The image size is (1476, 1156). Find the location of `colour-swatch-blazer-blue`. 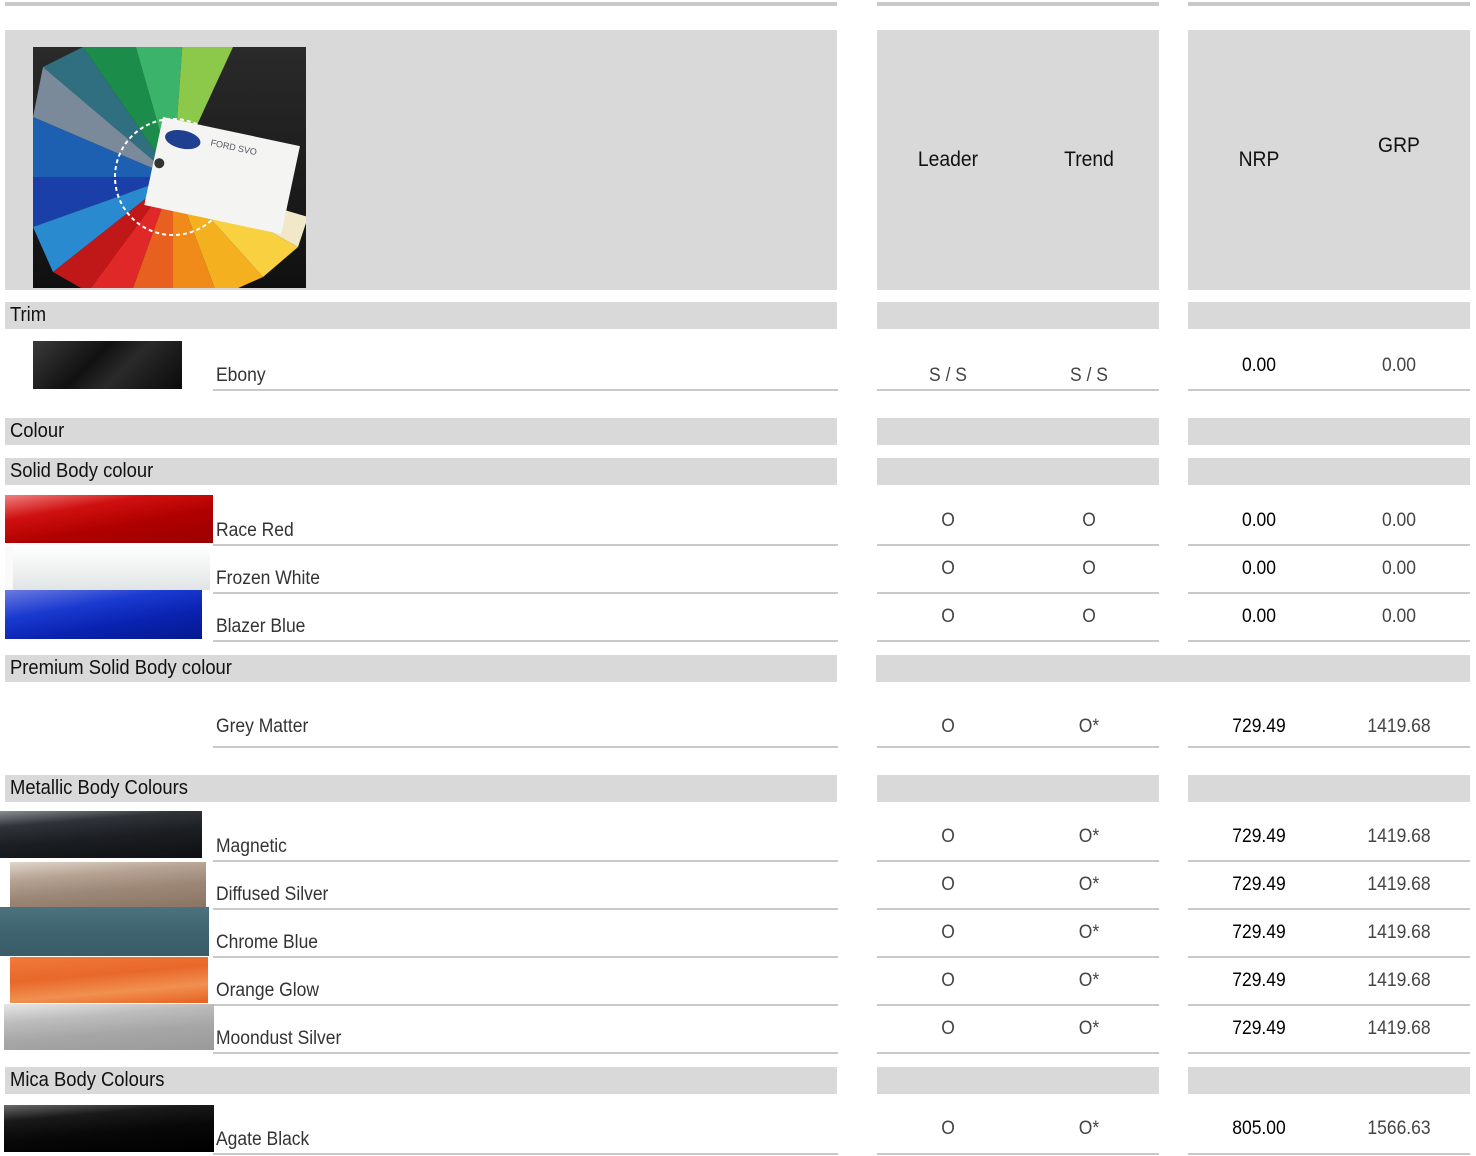

colour-swatch-blazer-blue is located at coordinates (103, 614).